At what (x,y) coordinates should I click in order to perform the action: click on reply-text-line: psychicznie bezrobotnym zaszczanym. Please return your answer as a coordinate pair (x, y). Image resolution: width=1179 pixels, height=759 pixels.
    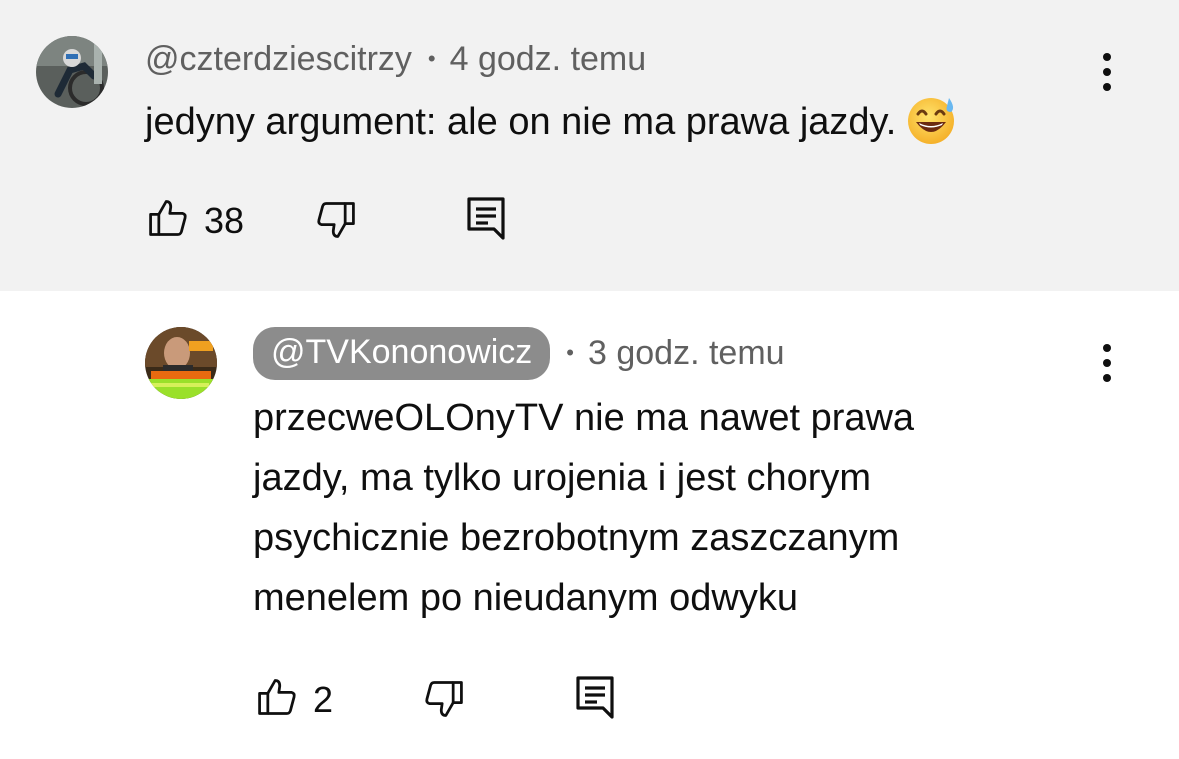
    Looking at the image, I should click on (576, 538).